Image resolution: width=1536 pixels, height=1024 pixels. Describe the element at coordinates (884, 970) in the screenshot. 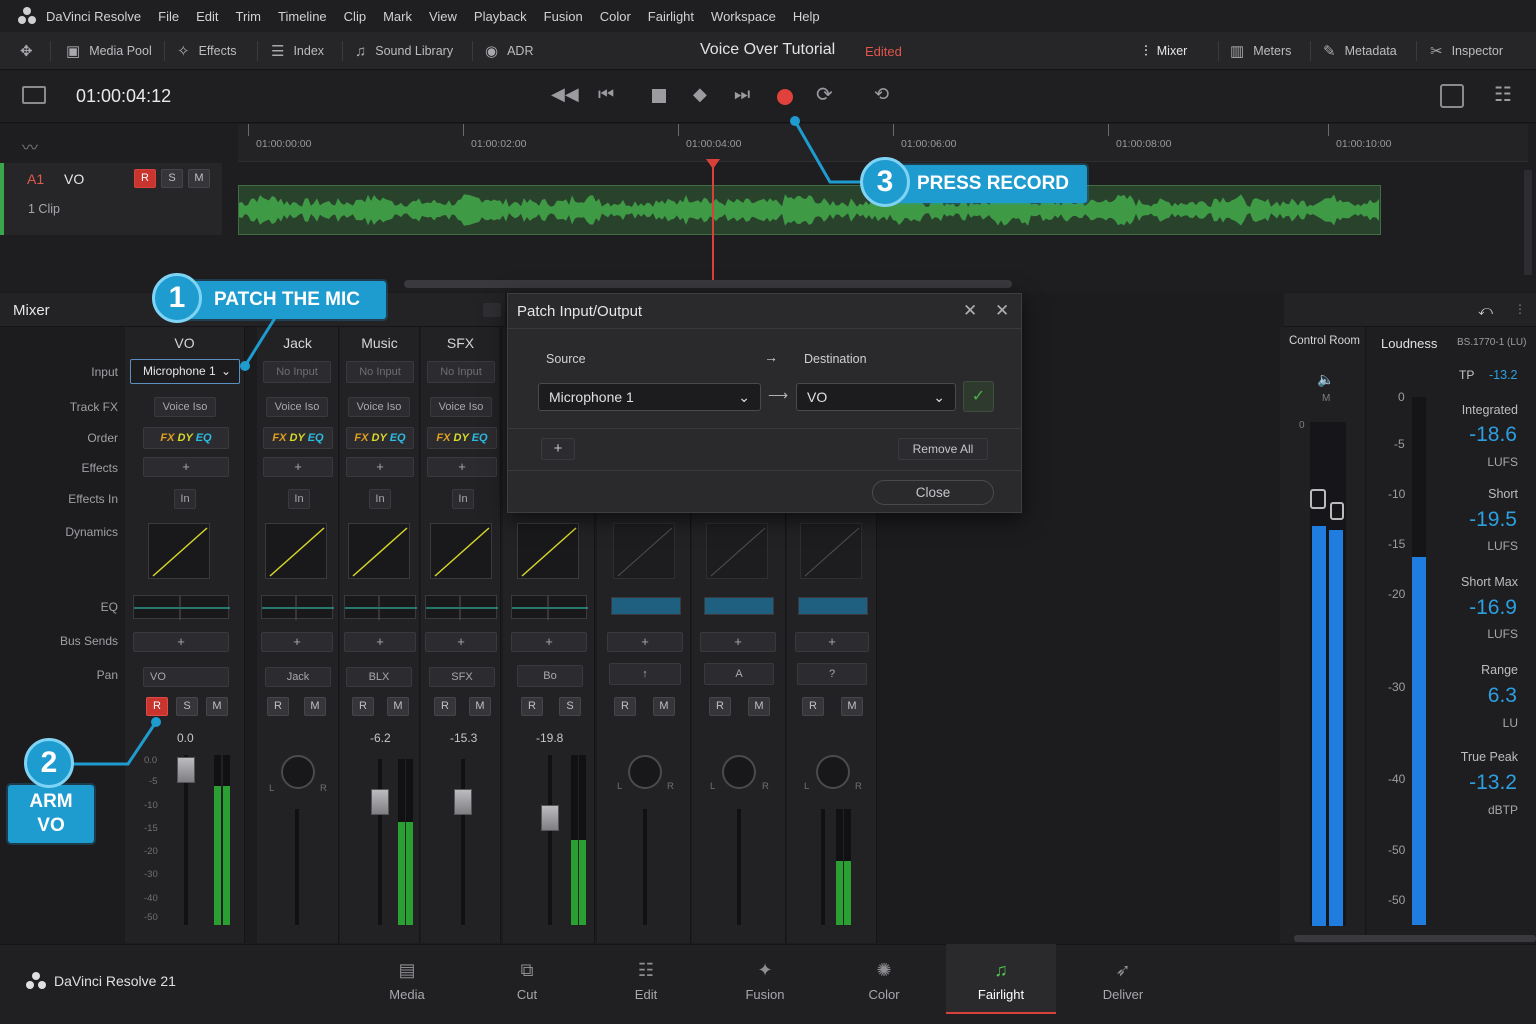

I see `color-page-icon: ✺` at that location.